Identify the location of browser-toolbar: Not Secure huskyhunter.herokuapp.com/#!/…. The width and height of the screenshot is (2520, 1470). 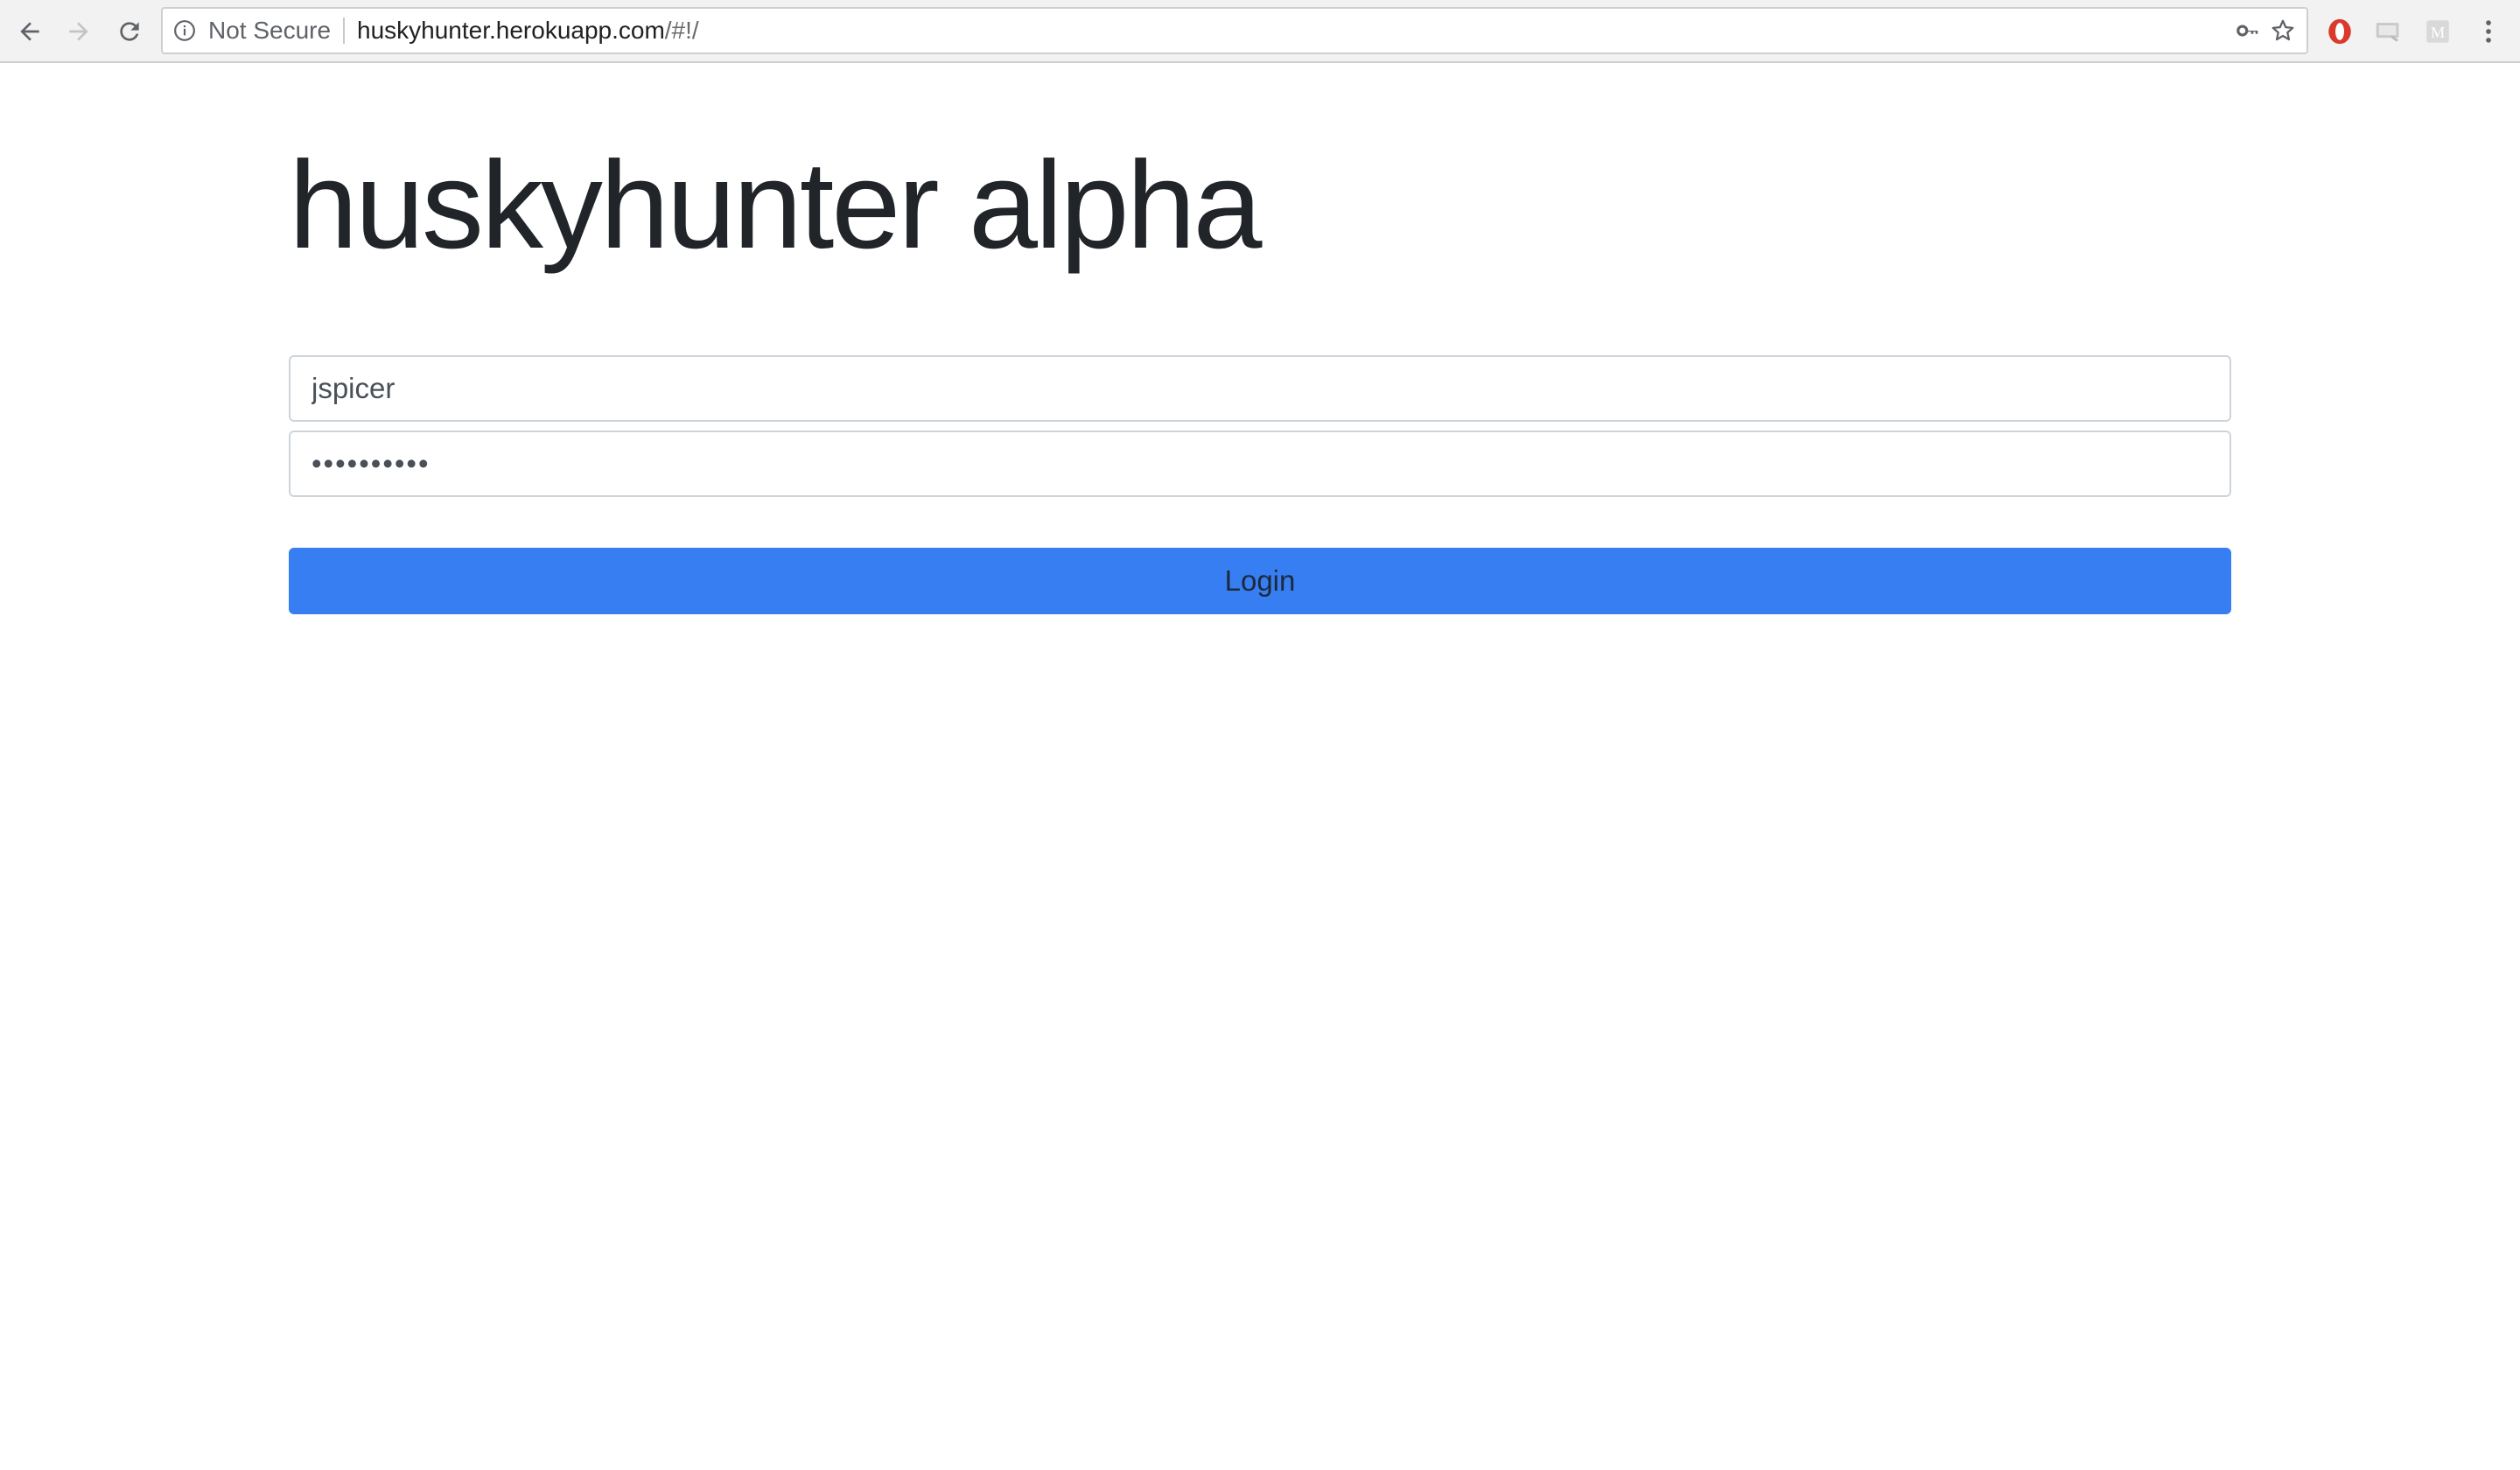
(1260, 31).